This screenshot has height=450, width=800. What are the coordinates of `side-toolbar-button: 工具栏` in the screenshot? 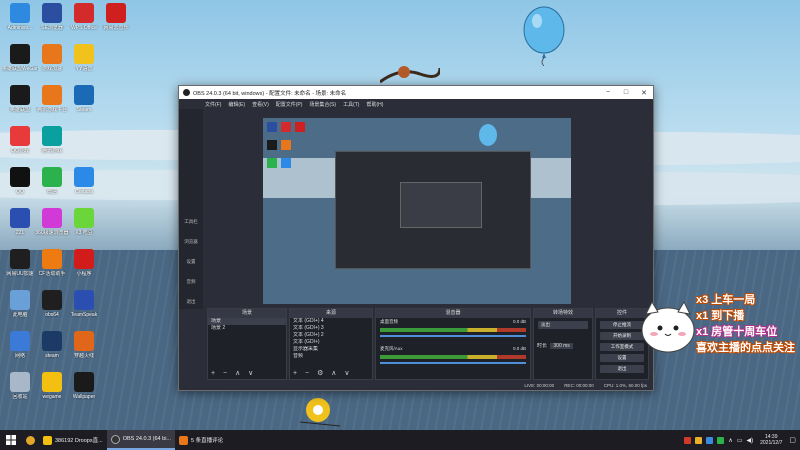 It's located at (191, 222).